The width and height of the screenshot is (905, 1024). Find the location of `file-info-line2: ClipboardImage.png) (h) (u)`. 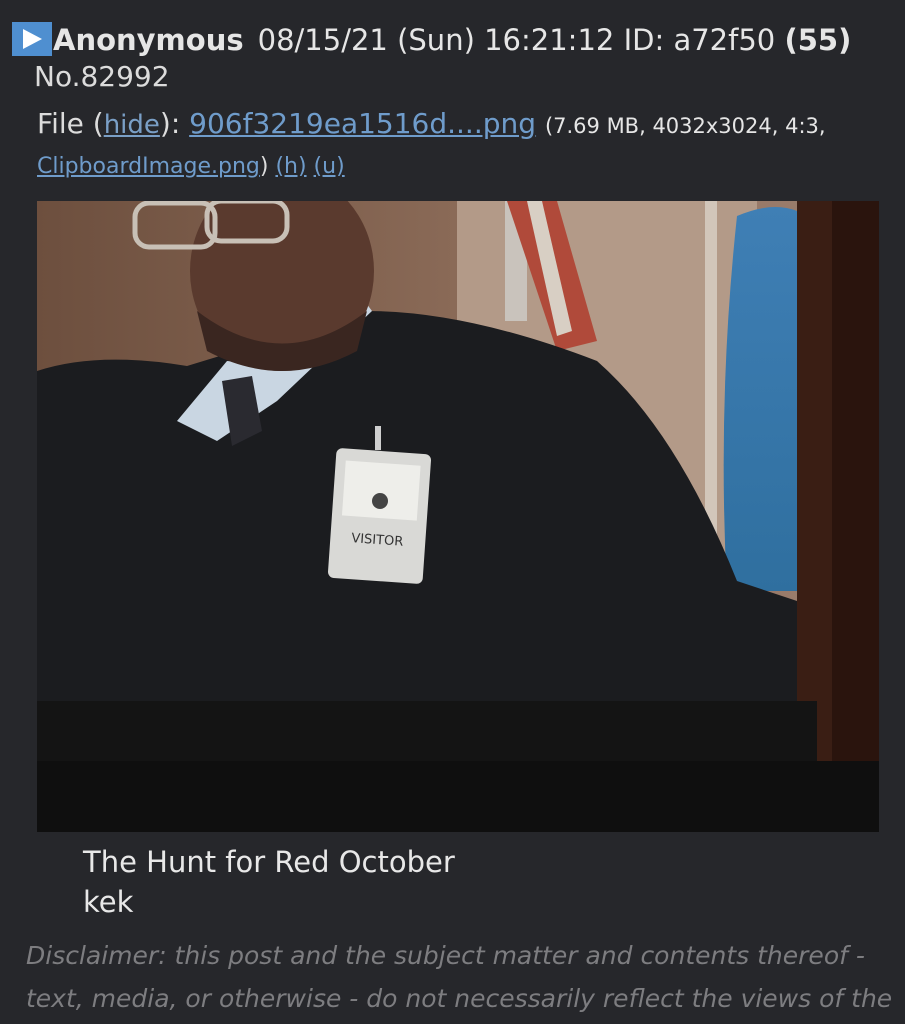

file-info-line2: ClipboardImage.png) (h) (u) is located at coordinates (191, 166).